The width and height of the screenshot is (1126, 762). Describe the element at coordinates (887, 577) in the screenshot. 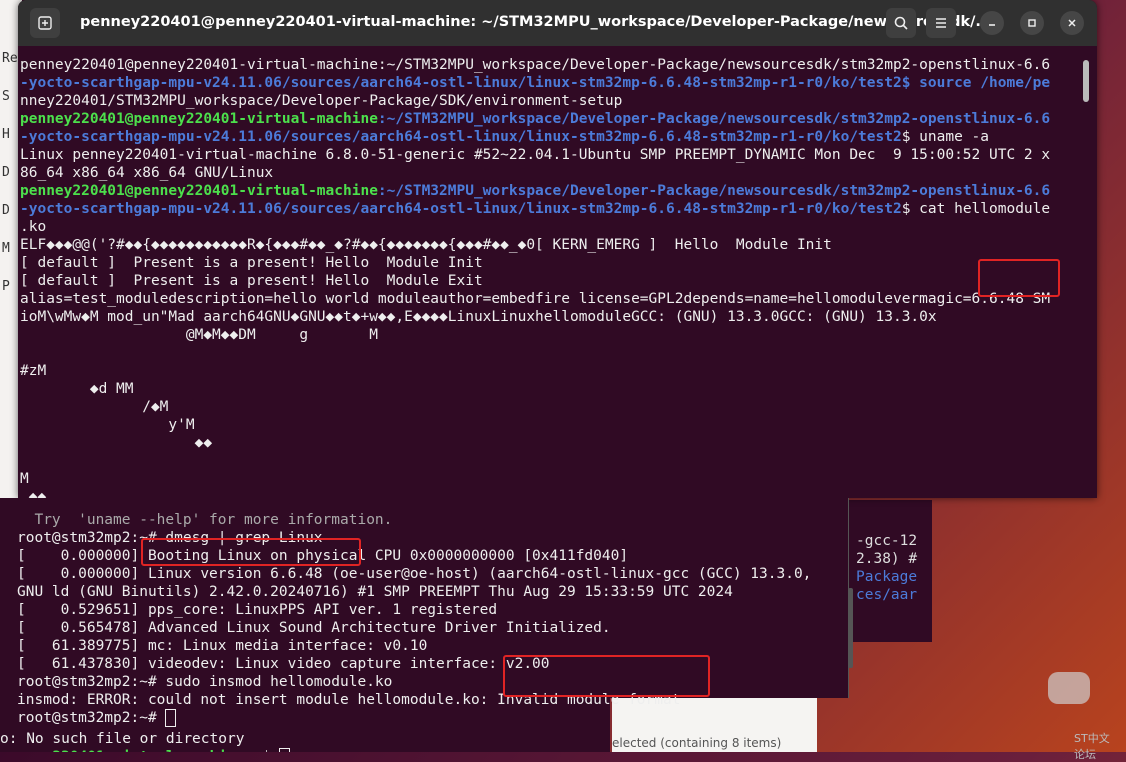

I see `terminal-line: Package` at that location.